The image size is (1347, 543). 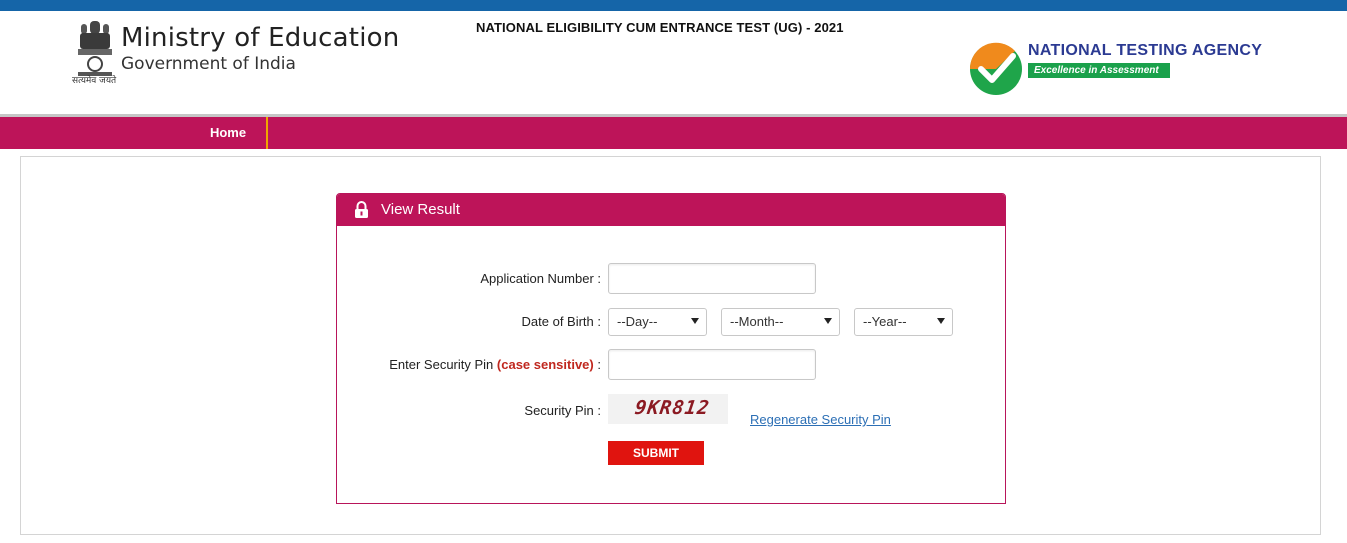 I want to click on captcha-image: 9KR812, so click(x=668, y=409).